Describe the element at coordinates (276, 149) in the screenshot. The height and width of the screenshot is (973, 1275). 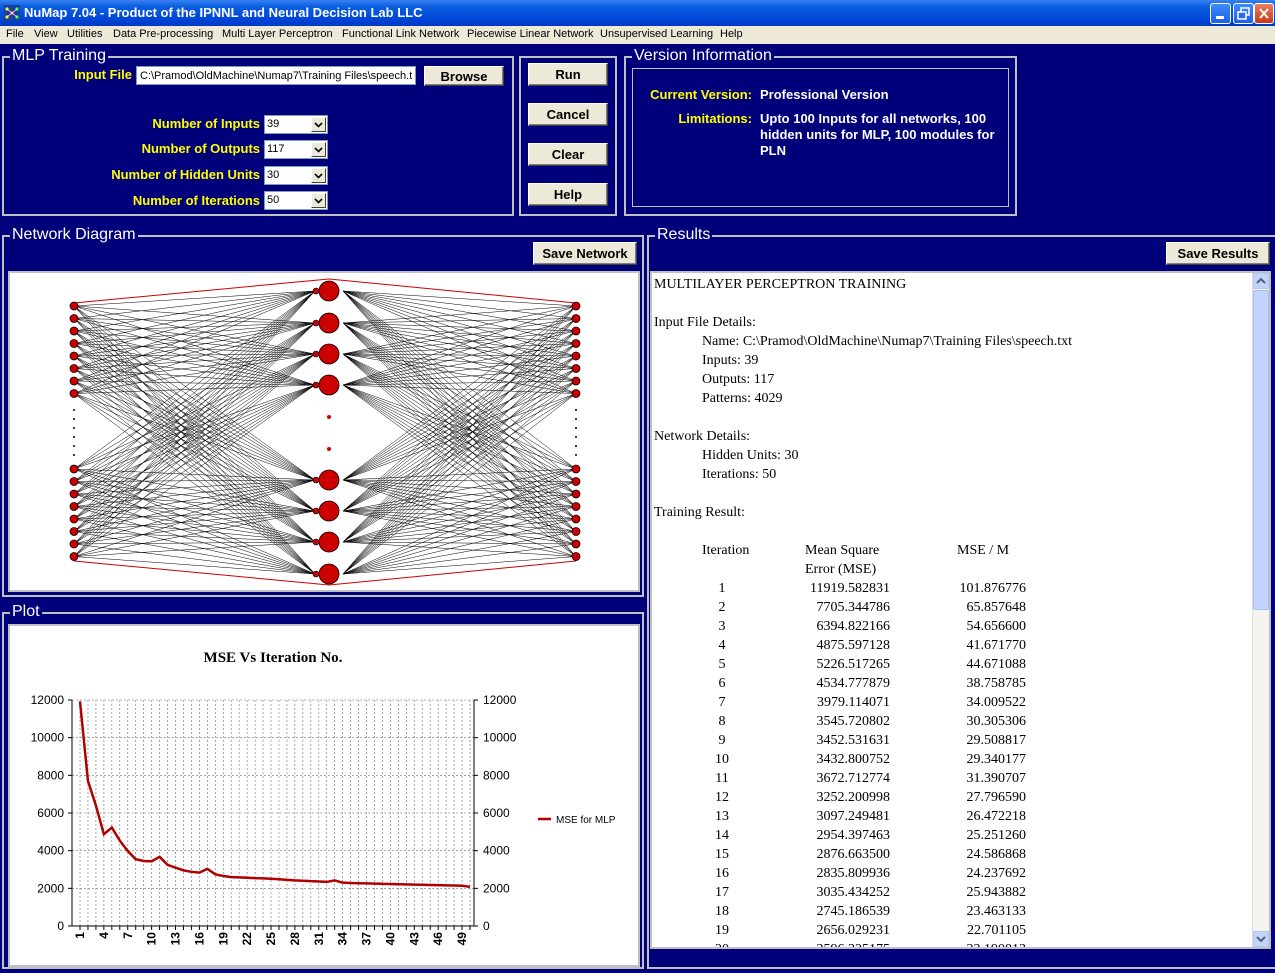
I see `number-of-outputs-value: 117` at that location.